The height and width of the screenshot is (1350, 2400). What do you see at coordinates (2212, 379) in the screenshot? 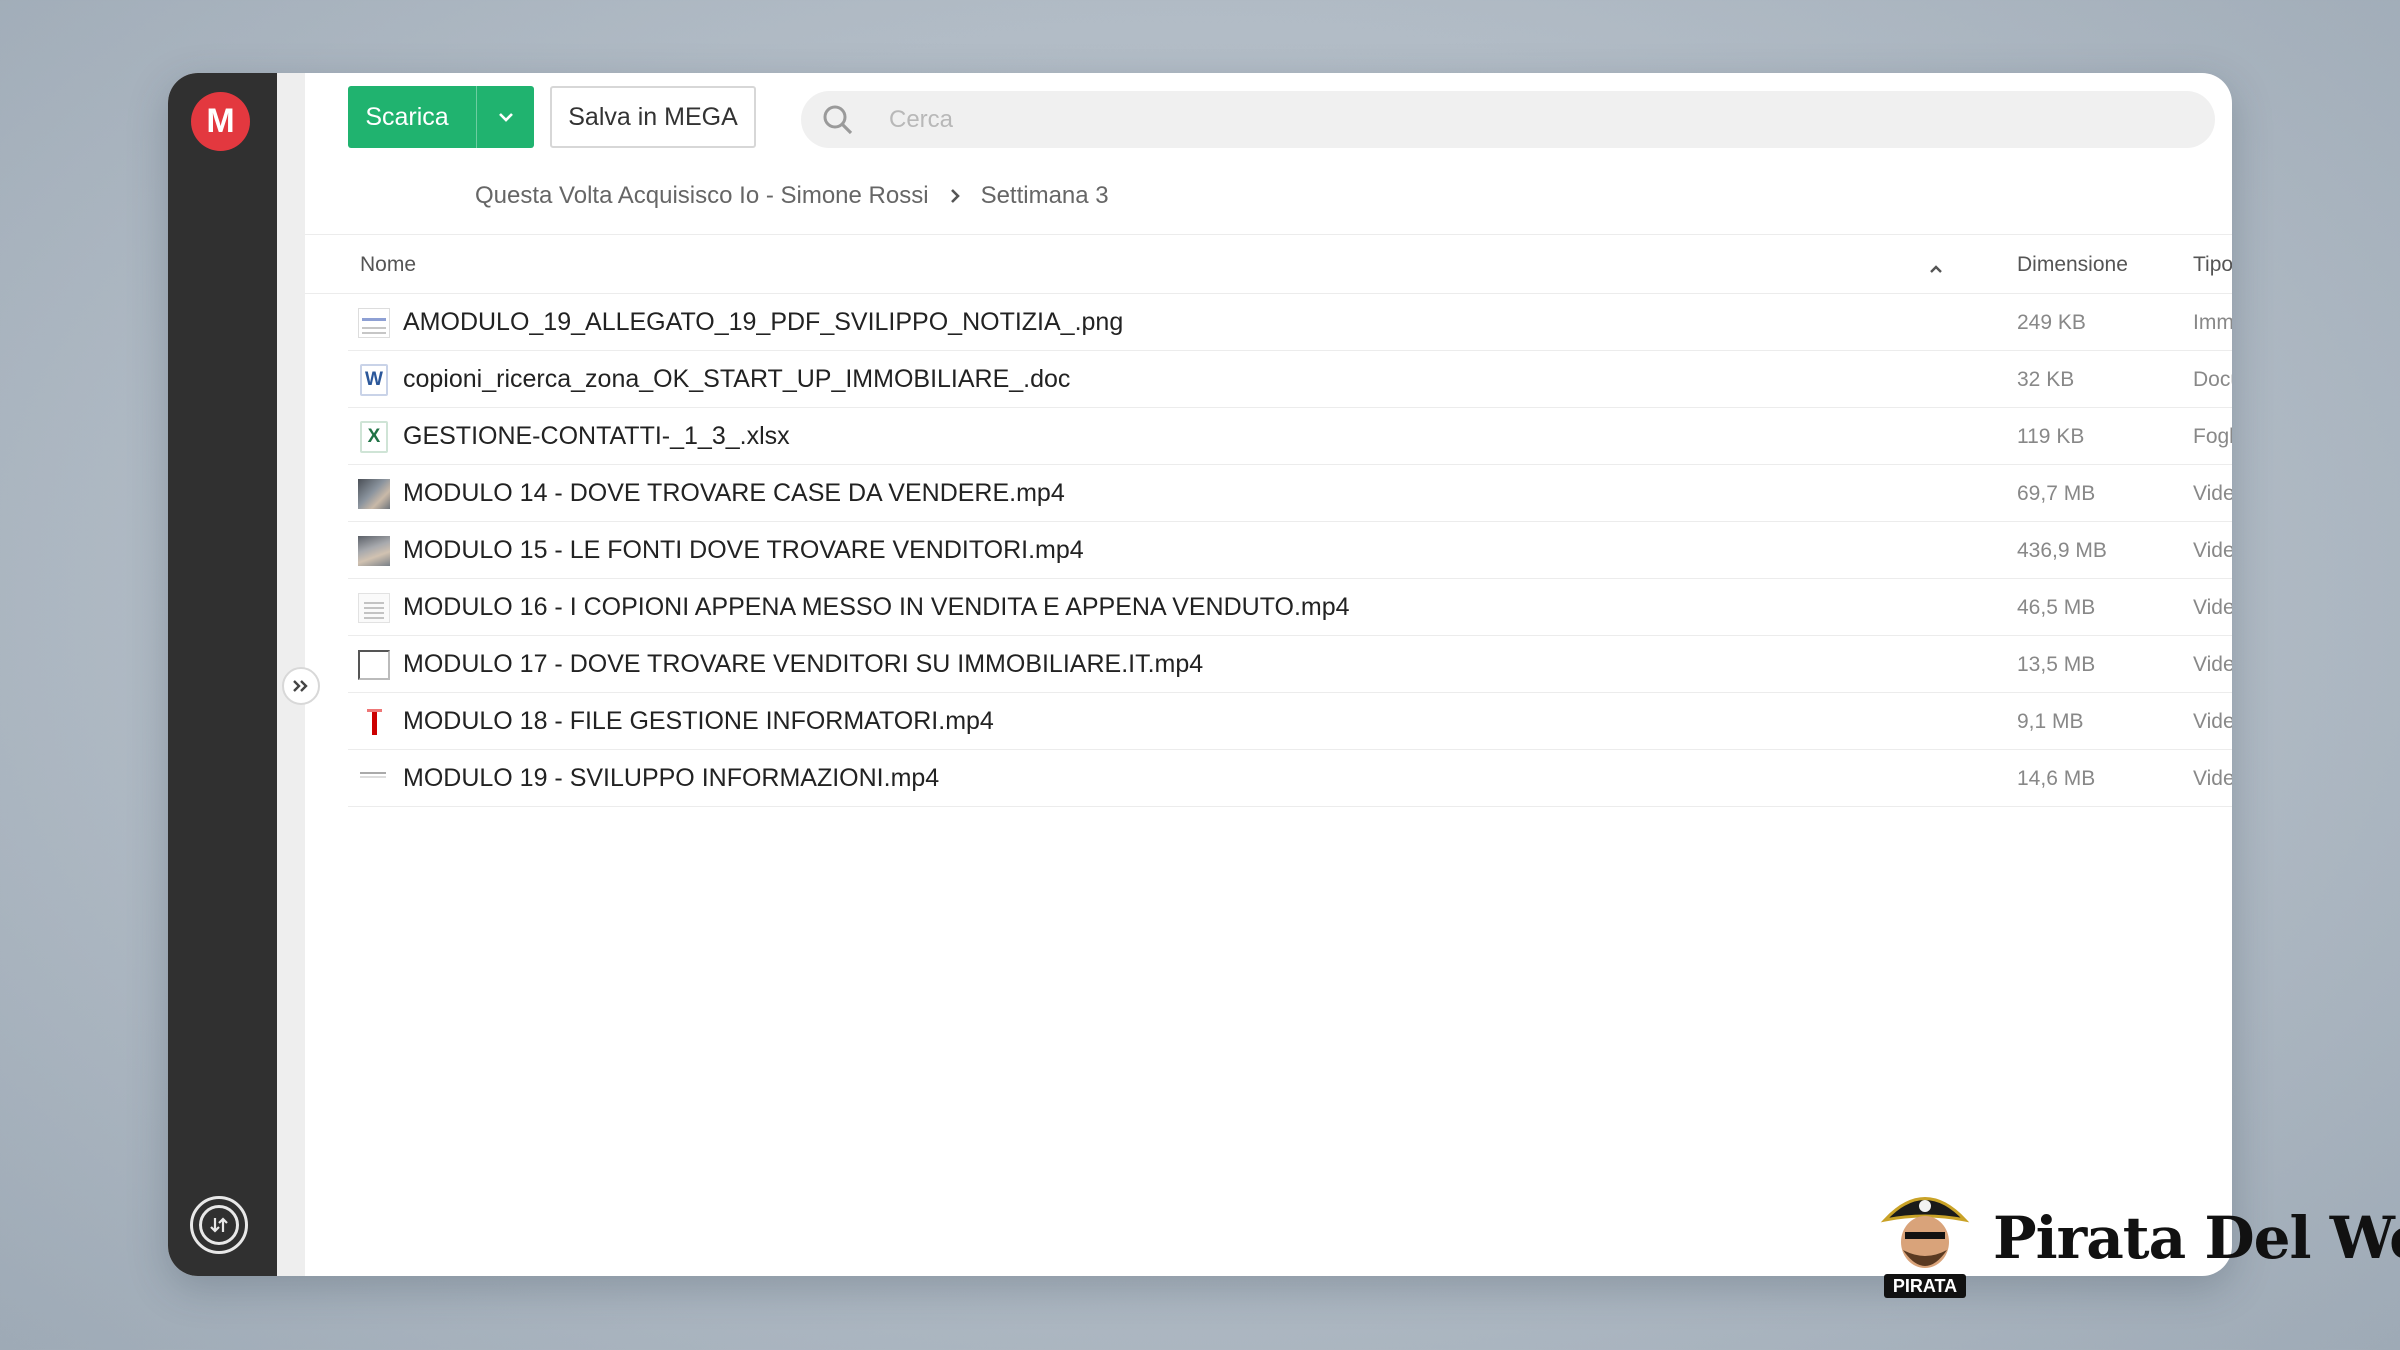
I see `file-type: Documento di Microsoft Word` at bounding box center [2212, 379].